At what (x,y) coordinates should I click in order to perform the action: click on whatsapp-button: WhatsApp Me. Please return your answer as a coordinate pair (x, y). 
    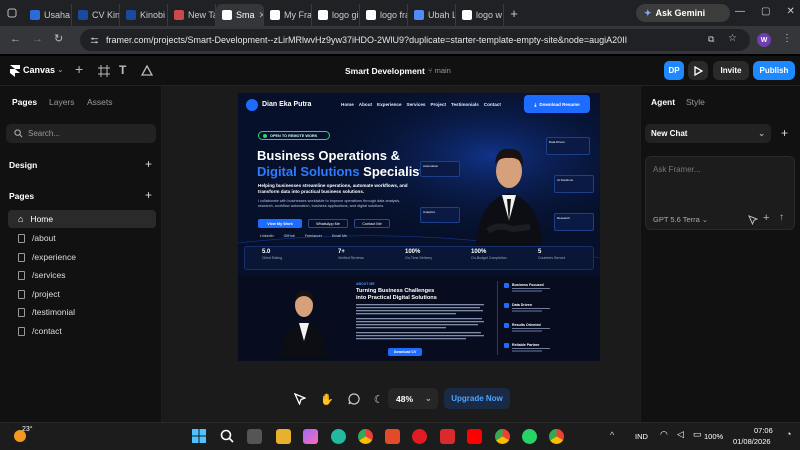
    Looking at the image, I should click on (328, 223).